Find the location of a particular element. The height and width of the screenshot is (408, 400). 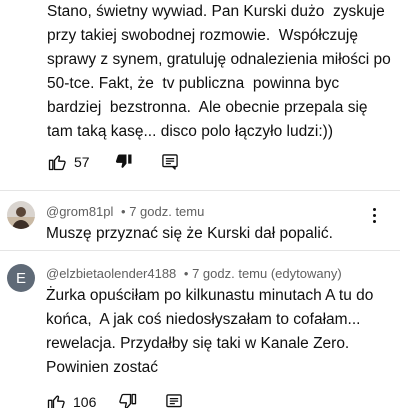

timestamp: • 7 godz. temu is located at coordinates (163, 211).